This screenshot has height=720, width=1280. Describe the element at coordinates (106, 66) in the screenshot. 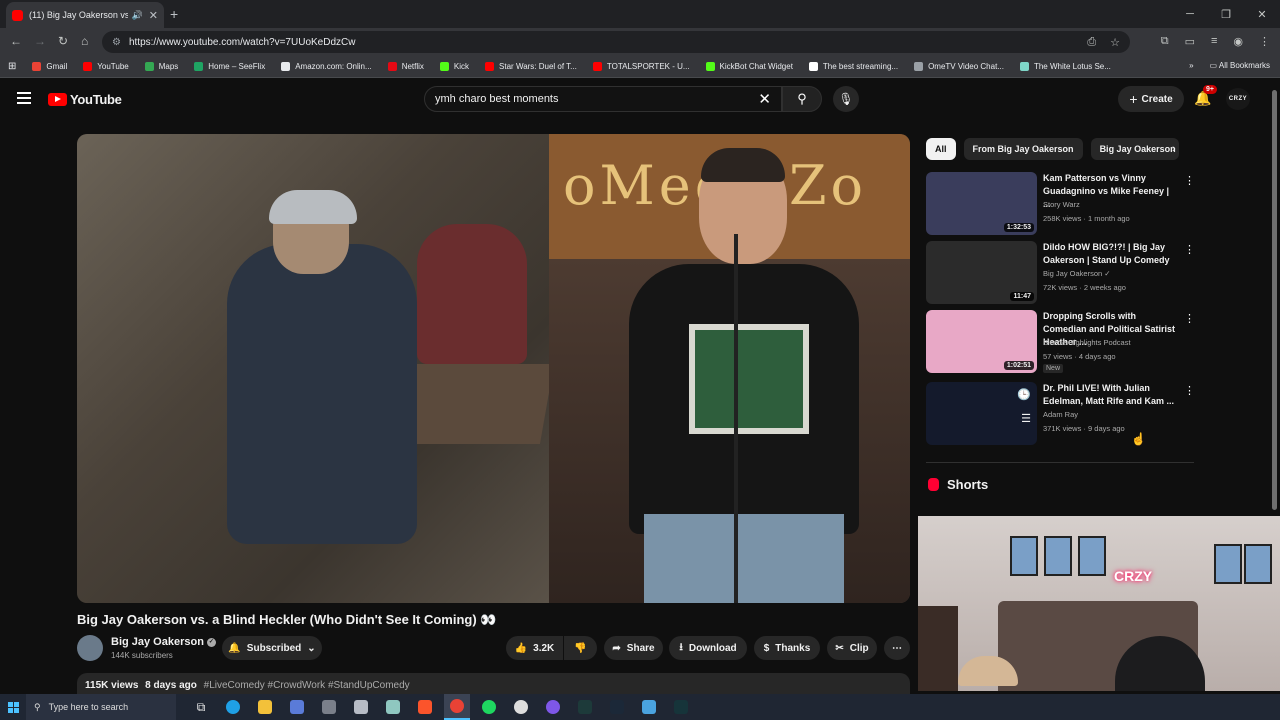

I see `bookmark-item: YouTube` at that location.